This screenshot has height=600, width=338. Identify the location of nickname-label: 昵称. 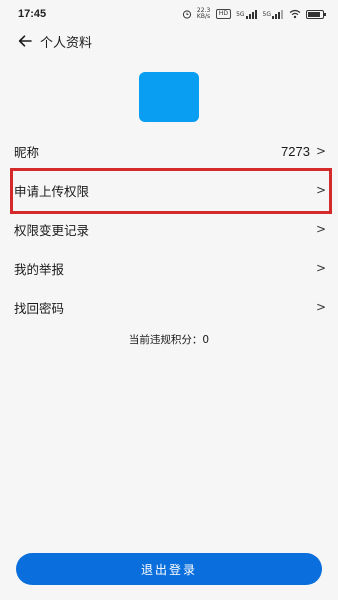
(27, 152).